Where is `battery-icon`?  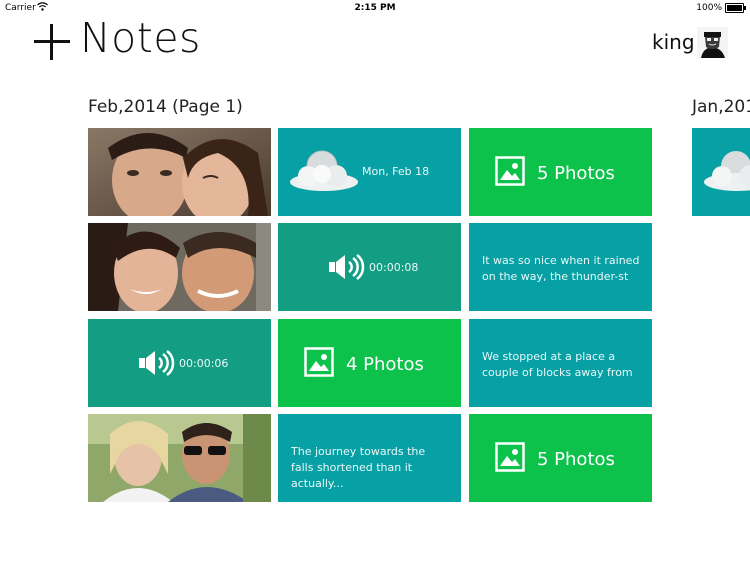
battery-icon is located at coordinates (735, 8).